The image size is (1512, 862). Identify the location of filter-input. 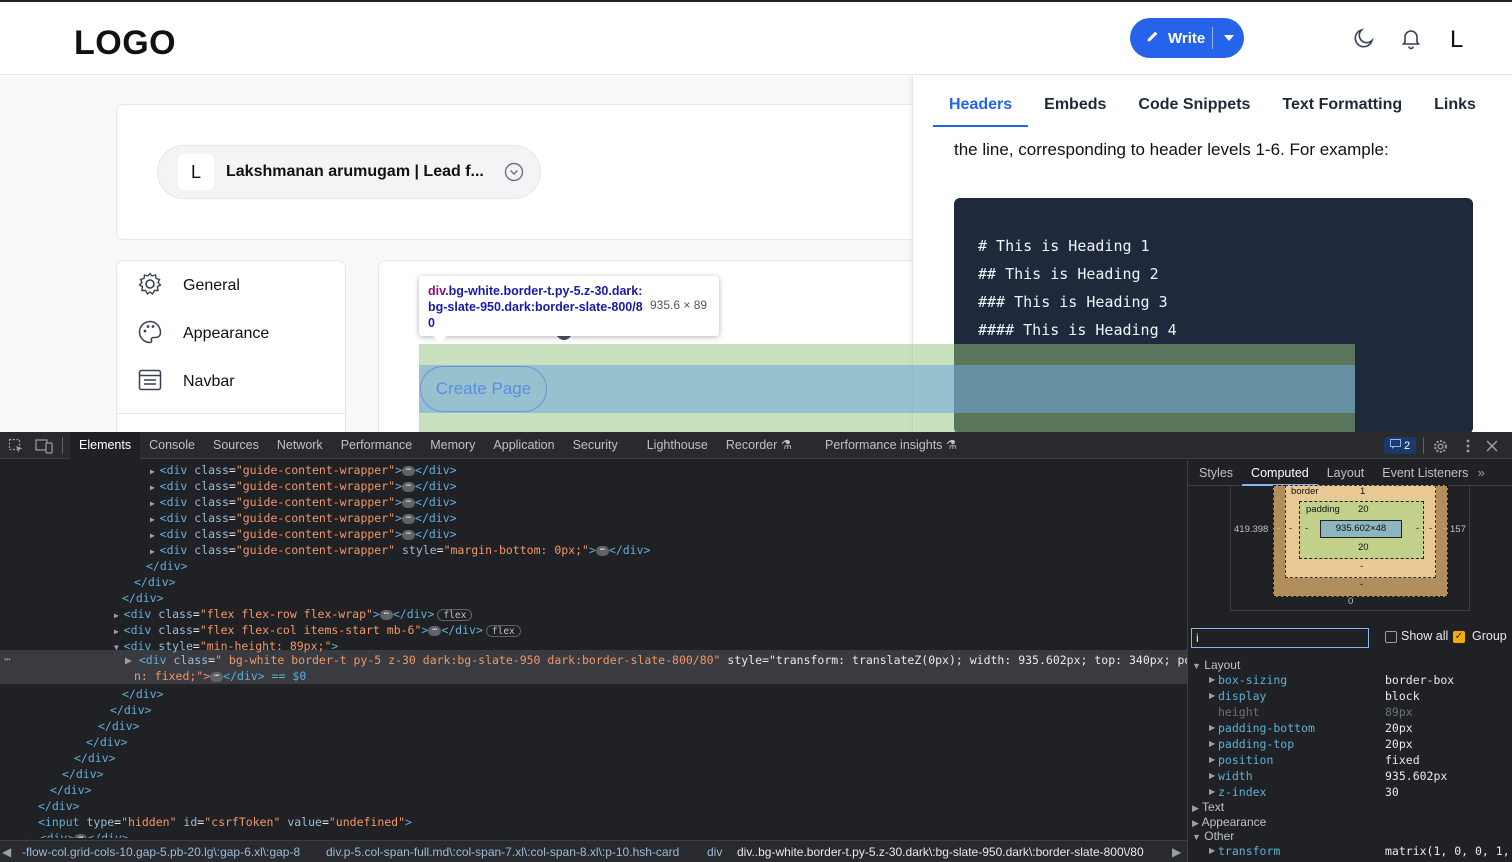
(1280, 638).